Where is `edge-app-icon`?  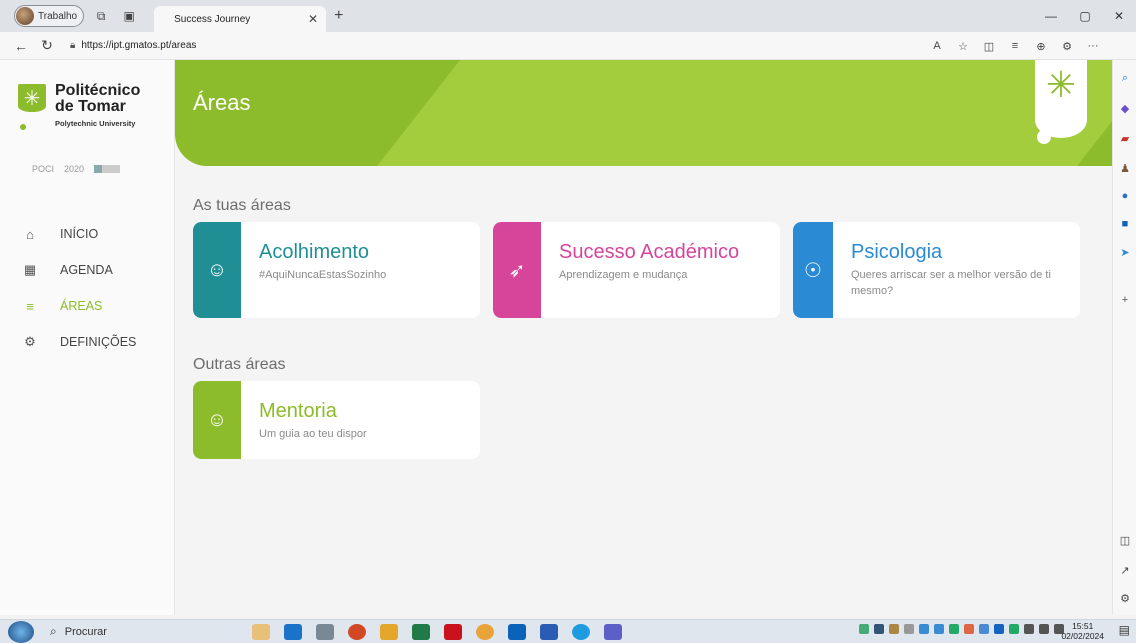 edge-app-icon is located at coordinates (293, 631).